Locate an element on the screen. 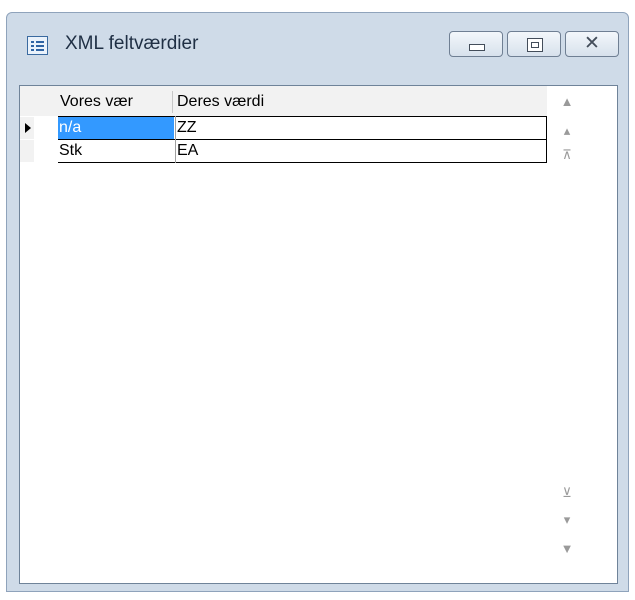  minimize-icon is located at coordinates (477, 47).